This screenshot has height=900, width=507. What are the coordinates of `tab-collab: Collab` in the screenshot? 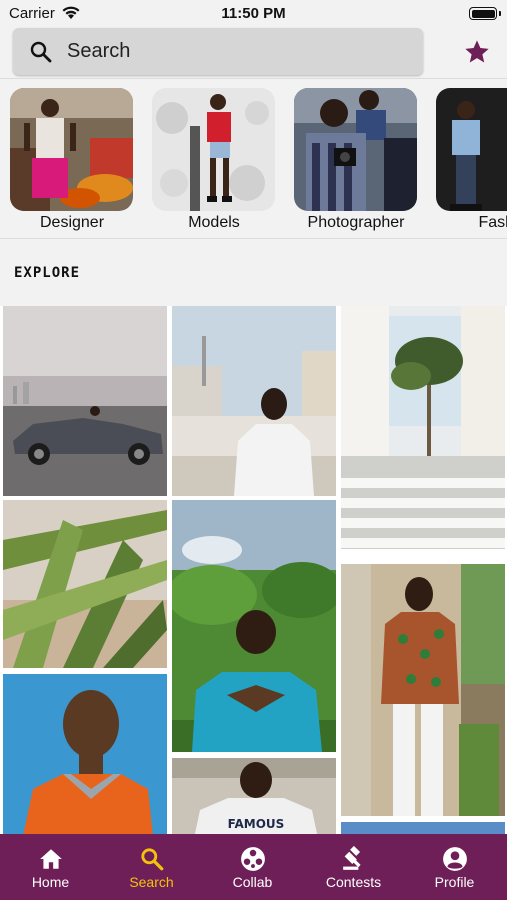 It's located at (252, 867).